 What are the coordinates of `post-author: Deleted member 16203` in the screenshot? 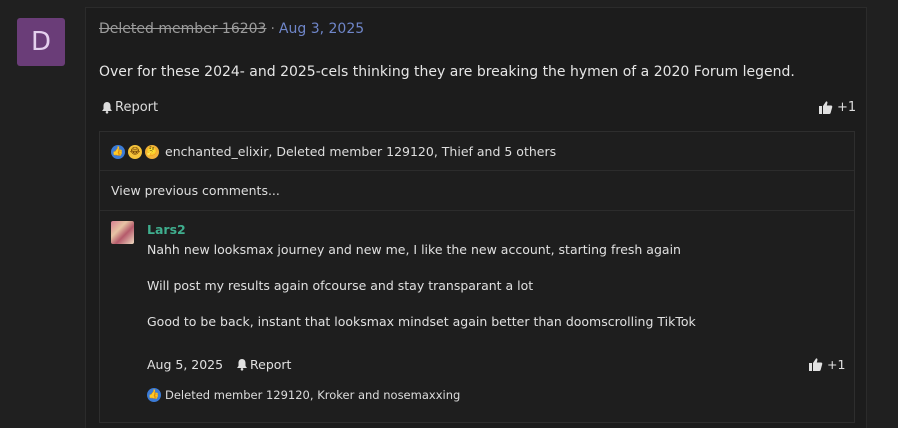 It's located at (182, 29).